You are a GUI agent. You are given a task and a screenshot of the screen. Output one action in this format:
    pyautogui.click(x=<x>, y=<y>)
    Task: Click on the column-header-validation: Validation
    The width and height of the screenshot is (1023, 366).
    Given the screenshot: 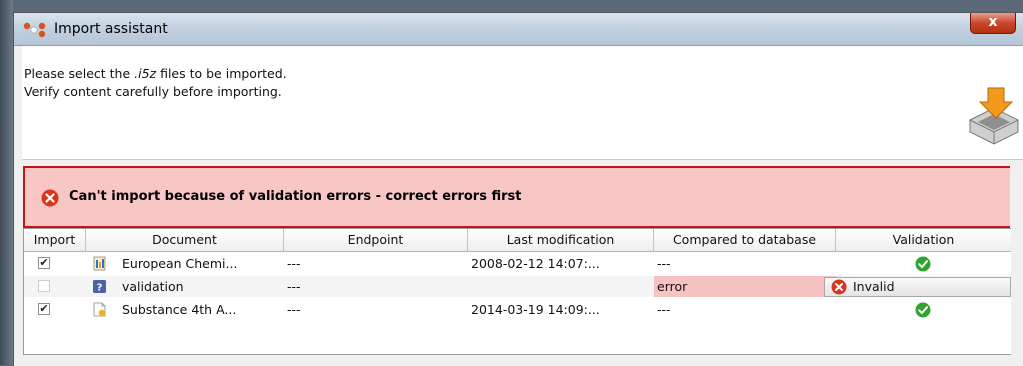 What is the action you would take?
    pyautogui.click(x=923, y=240)
    